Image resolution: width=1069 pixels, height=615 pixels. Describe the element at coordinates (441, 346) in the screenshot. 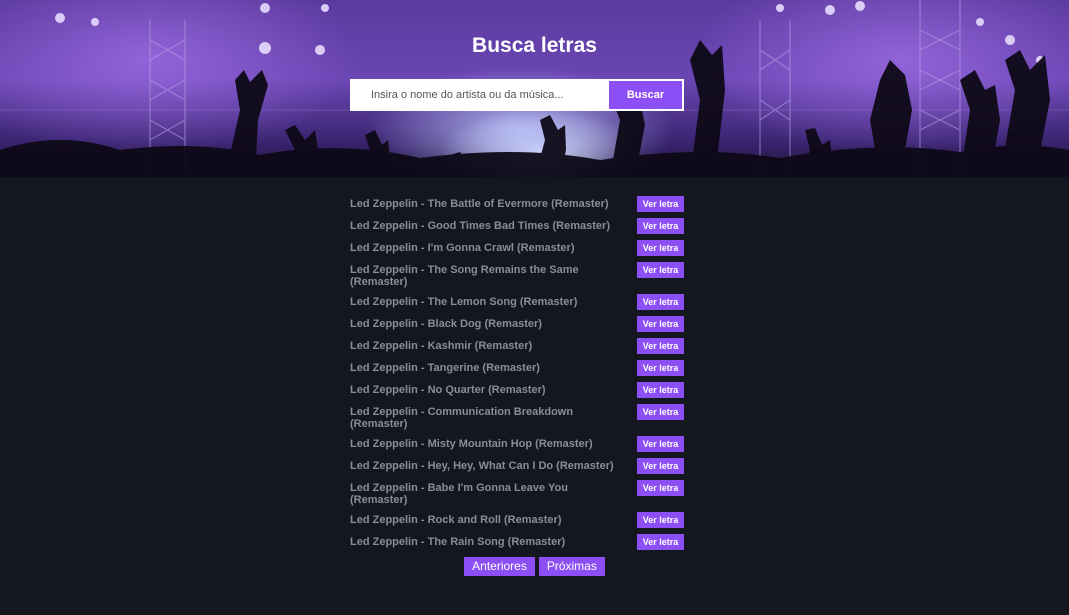

I see `song-title: Led Zeppelin - Kashmir (Remaster)` at that location.